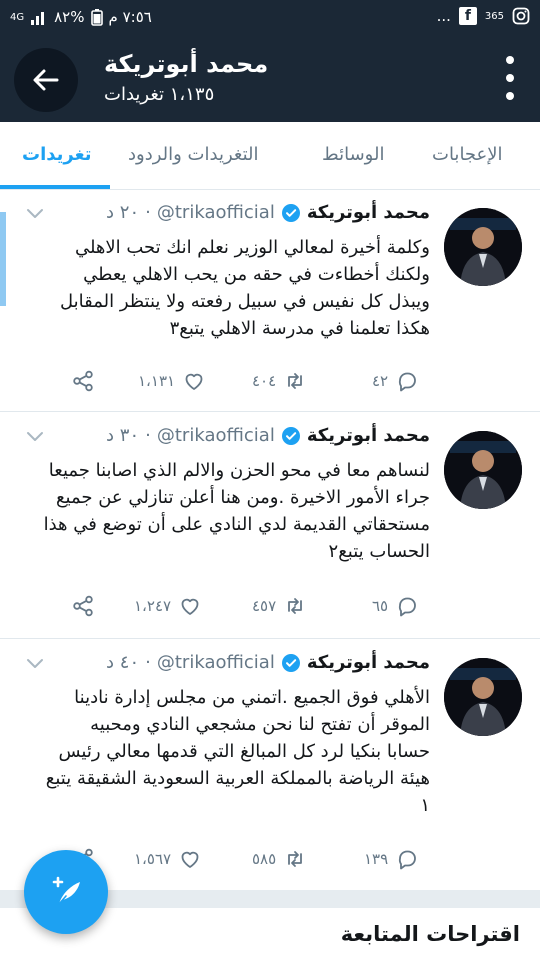 The width and height of the screenshot is (540, 960). Describe the element at coordinates (256, 274) in the screenshot. I see `tweet-line: ولكنك أخطاءت في حقه من يحب الاهلي يعطي` at that location.